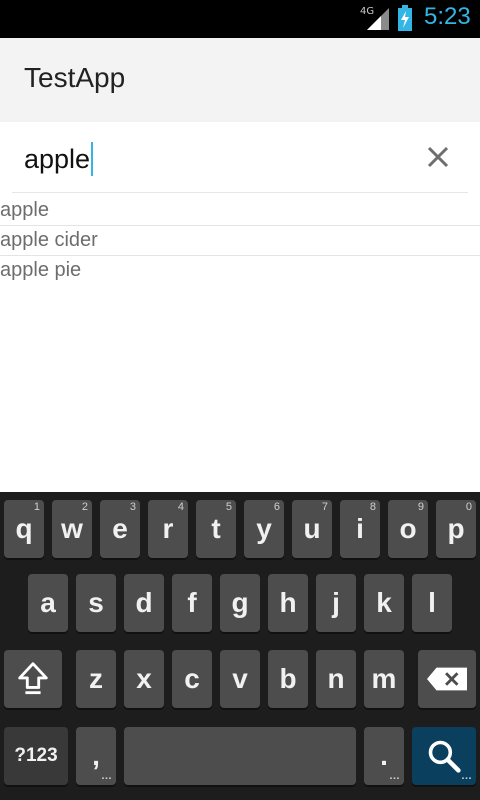  I want to click on suggestion-item: apple pie, so click(240, 271).